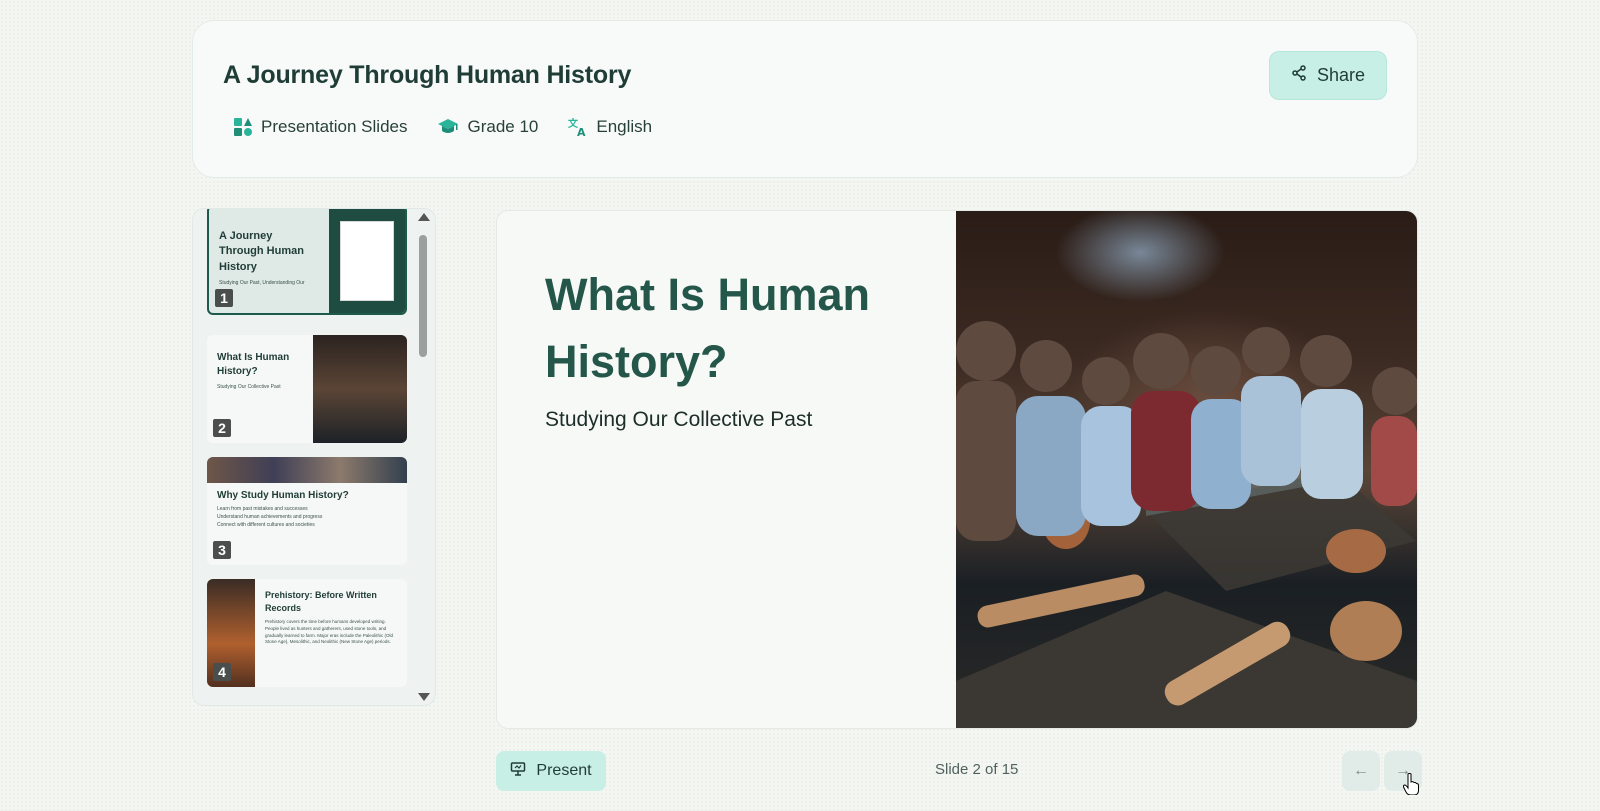 Image resolution: width=1600 pixels, height=811 pixels. Describe the element at coordinates (249, 387) in the screenshot. I see `thumbnail-subtitle: Studying Our Collective Past` at that location.